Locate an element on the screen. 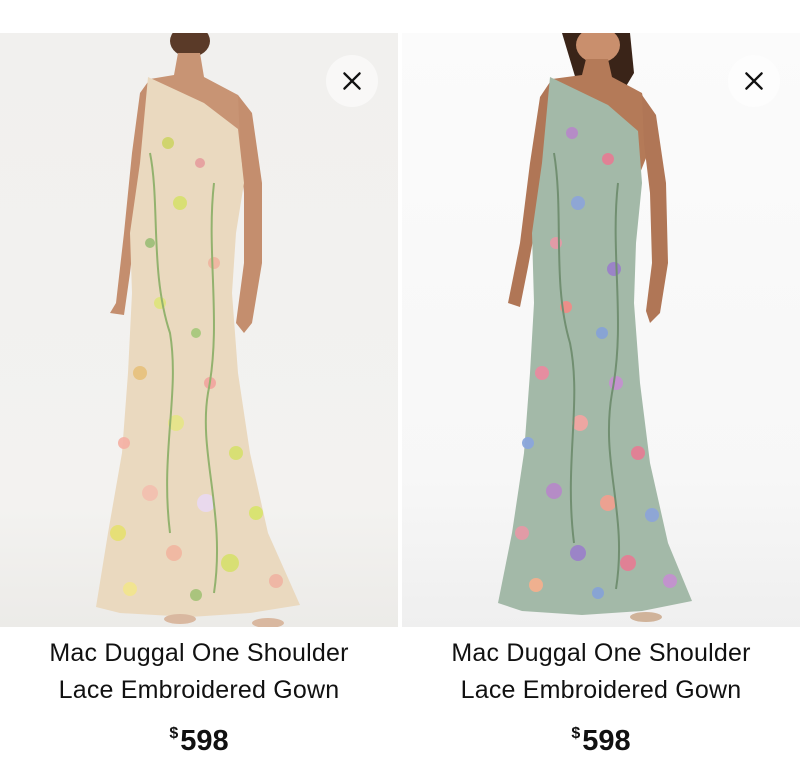  top-strip is located at coordinates (400, 16).